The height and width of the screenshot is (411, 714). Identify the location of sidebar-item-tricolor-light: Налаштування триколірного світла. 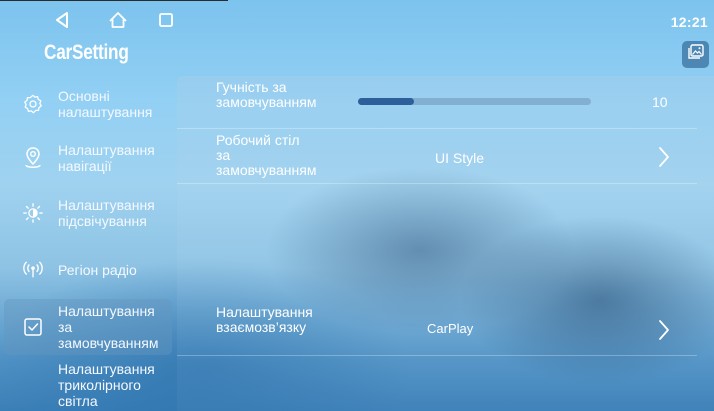
(88, 385).